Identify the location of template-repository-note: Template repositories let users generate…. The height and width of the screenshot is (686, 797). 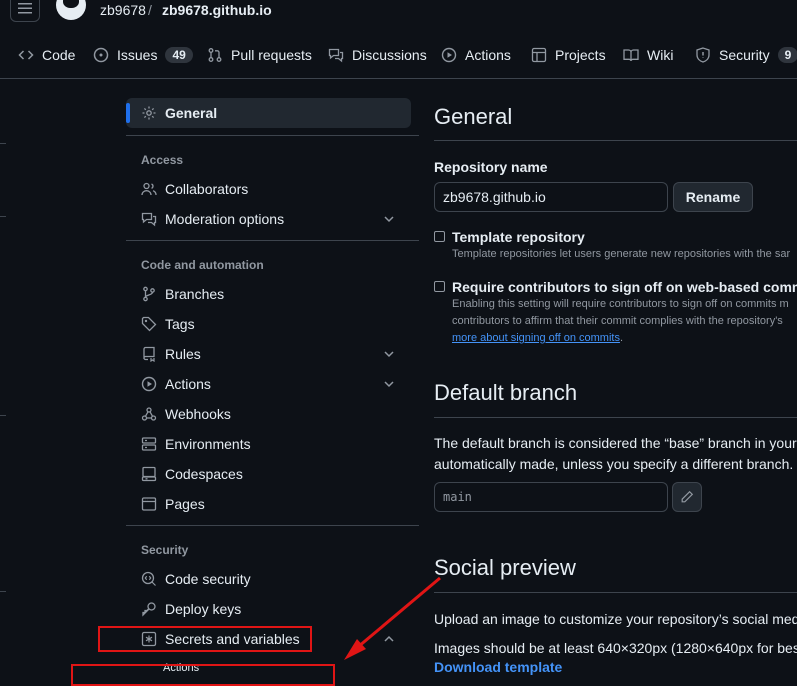
(621, 254).